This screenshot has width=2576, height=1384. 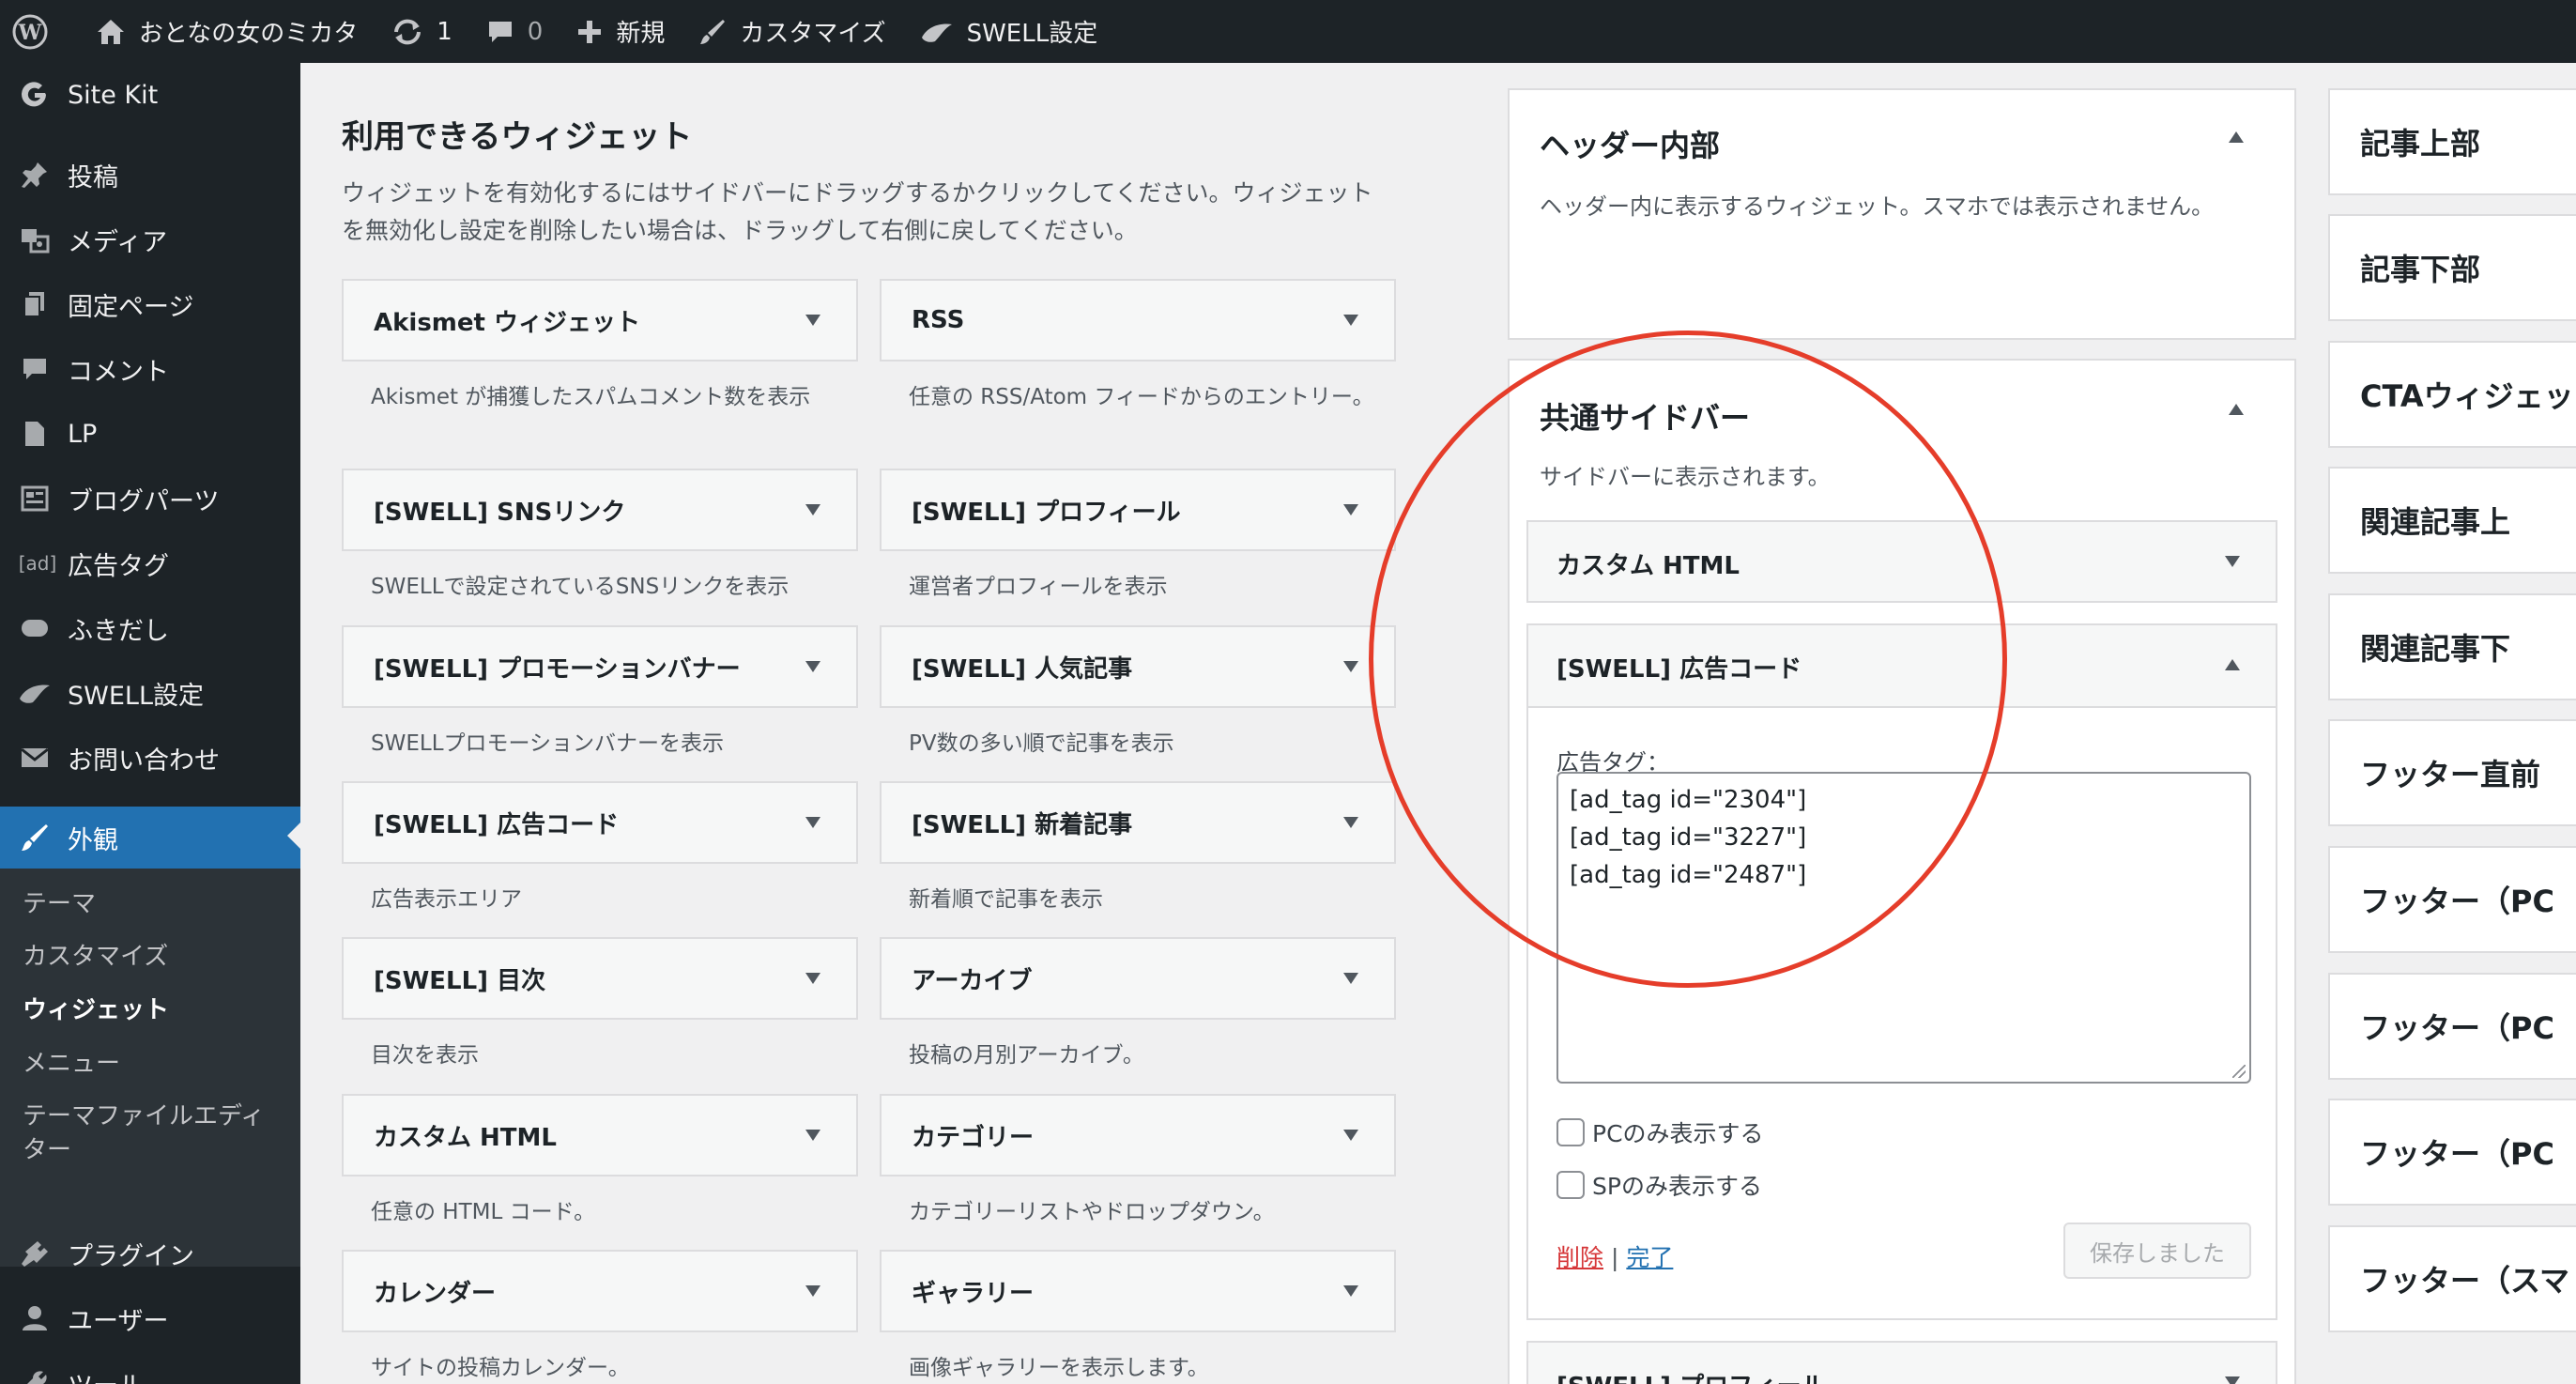 I want to click on widget-categories: カテゴリー, so click(x=1138, y=1135).